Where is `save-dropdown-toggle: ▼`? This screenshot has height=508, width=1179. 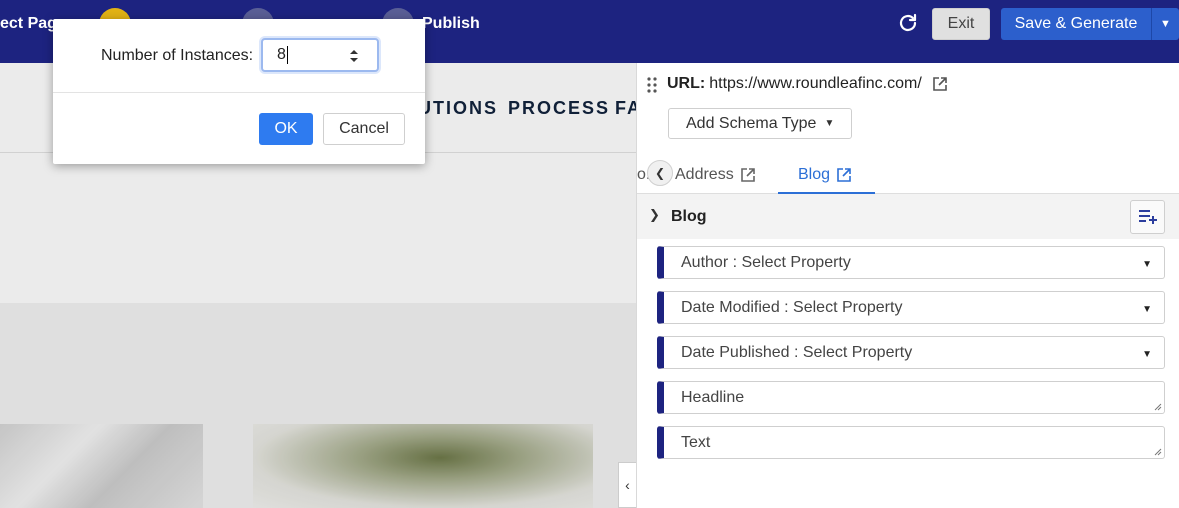
save-dropdown-toggle: ▼ is located at coordinates (1165, 24).